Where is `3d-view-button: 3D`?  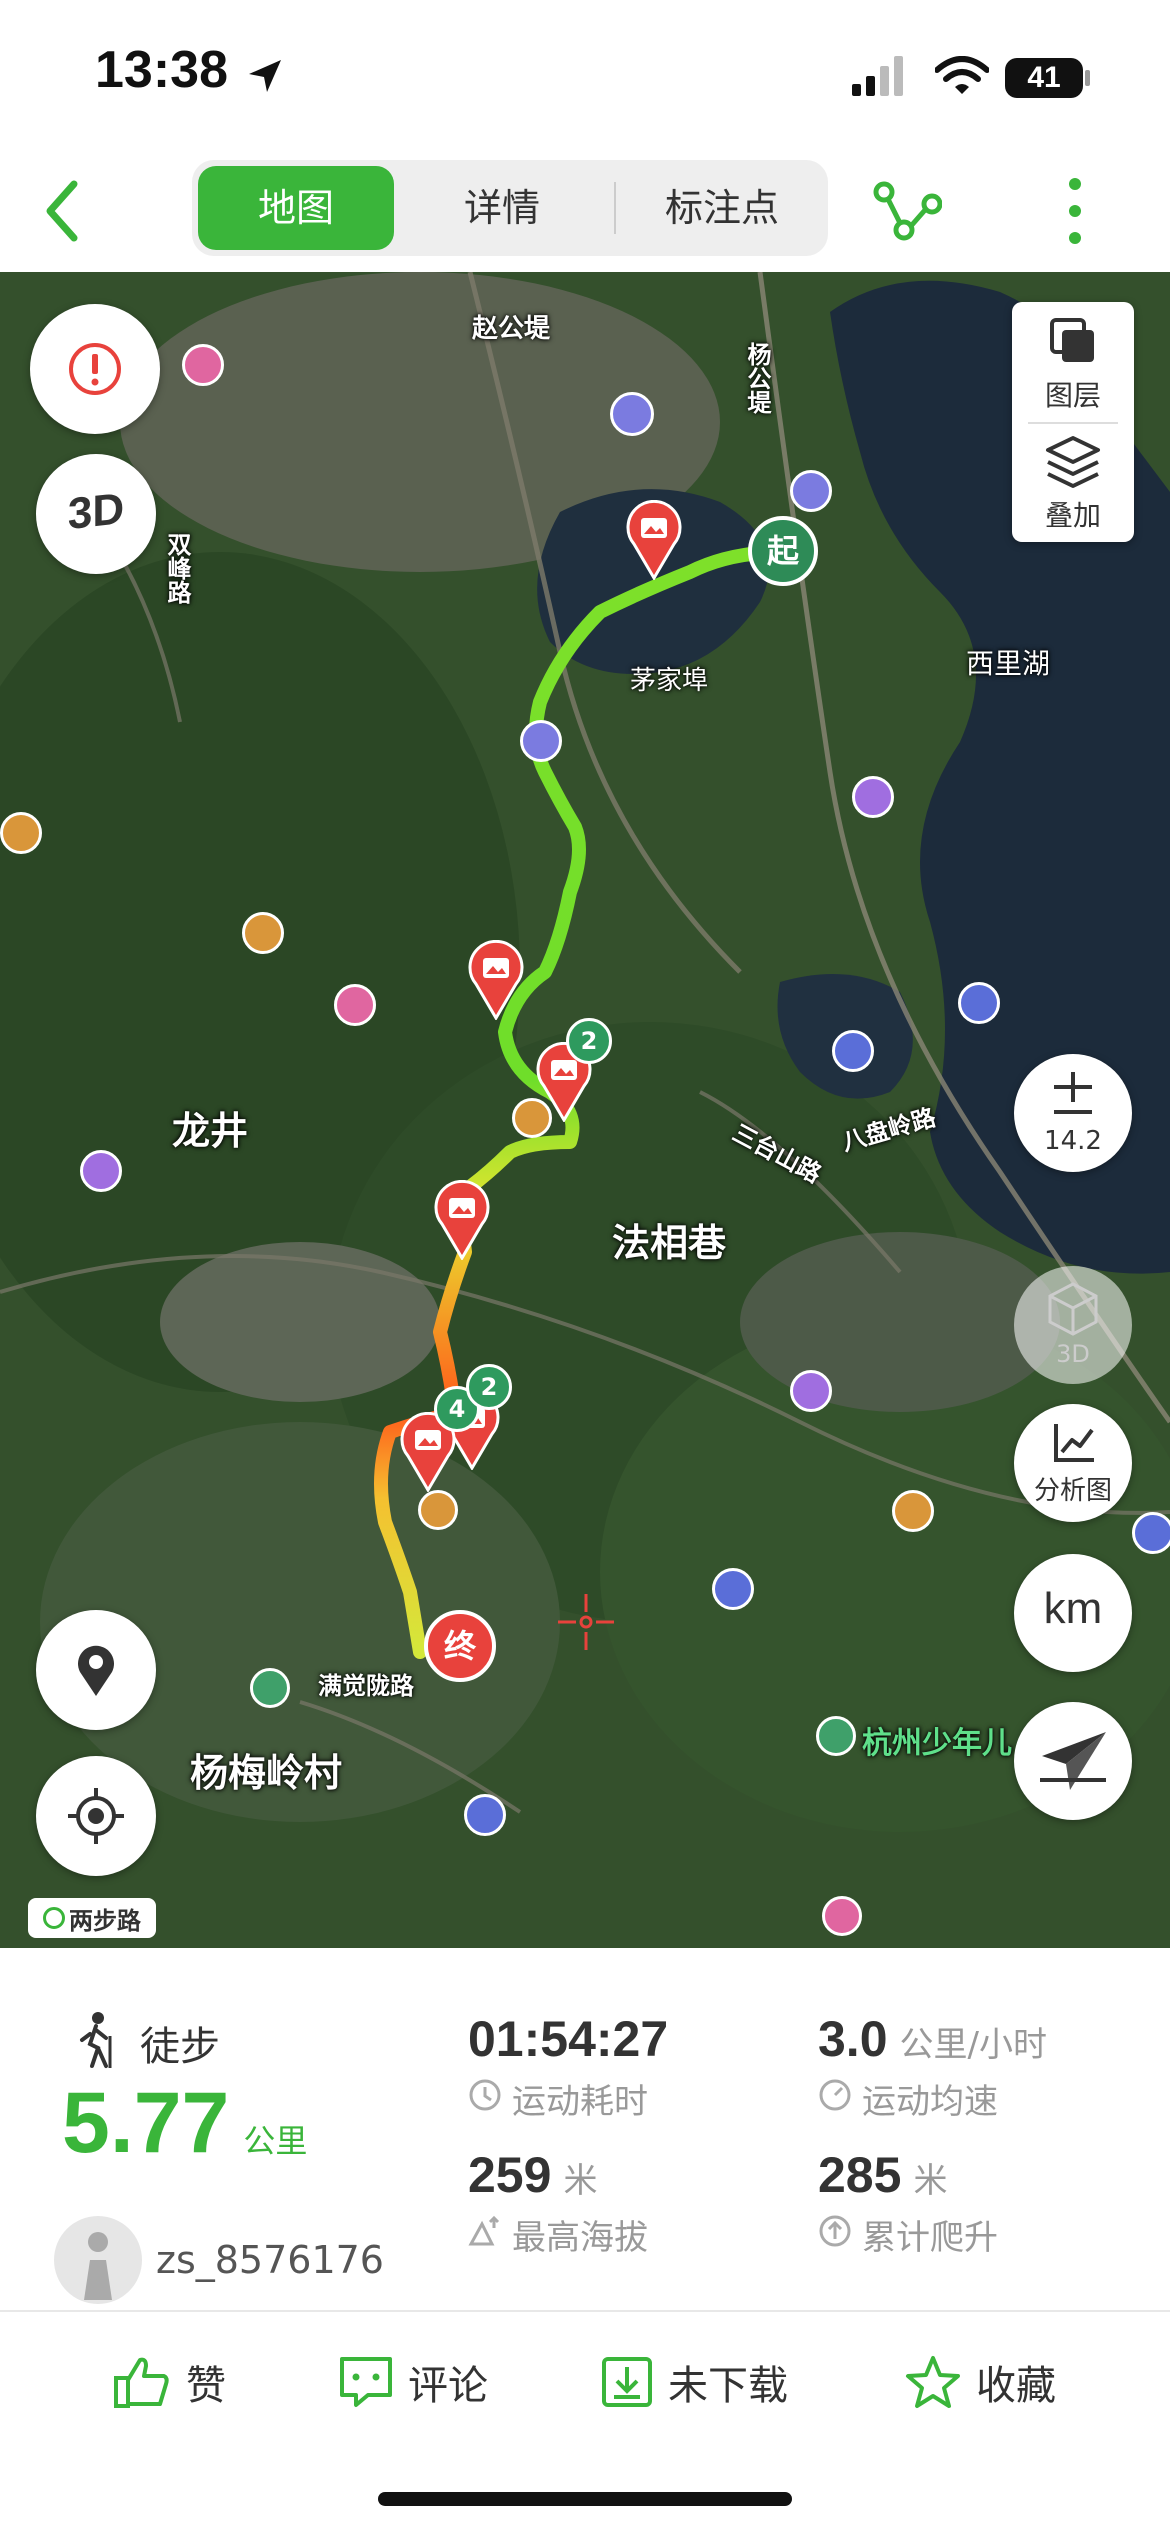
3d-view-button: 3D is located at coordinates (1073, 1325).